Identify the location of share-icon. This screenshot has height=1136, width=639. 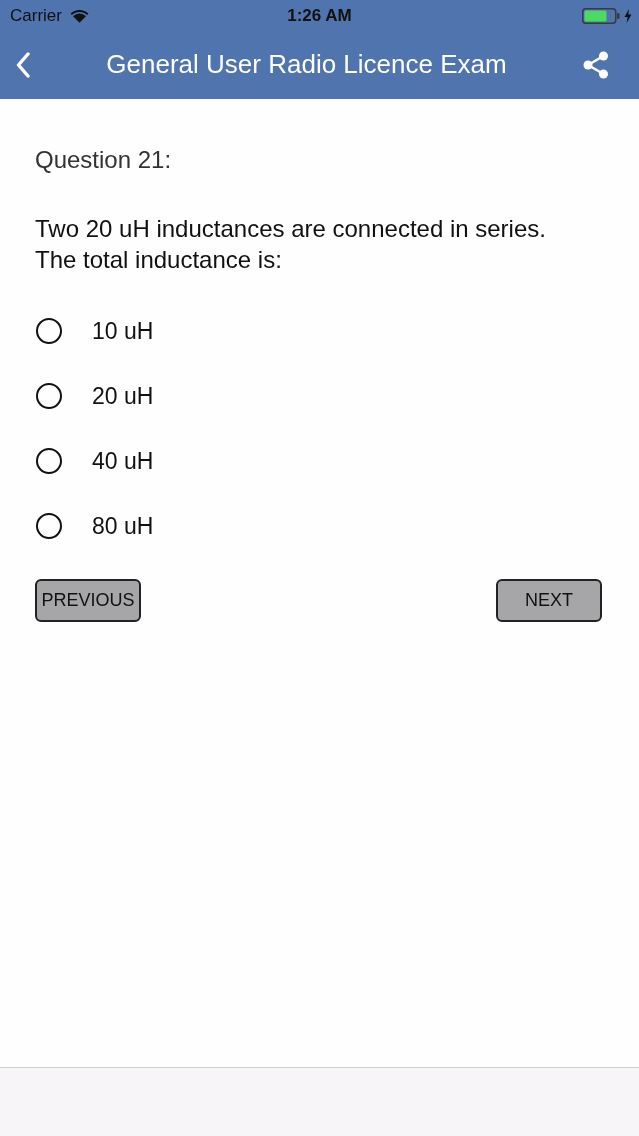
(596, 64).